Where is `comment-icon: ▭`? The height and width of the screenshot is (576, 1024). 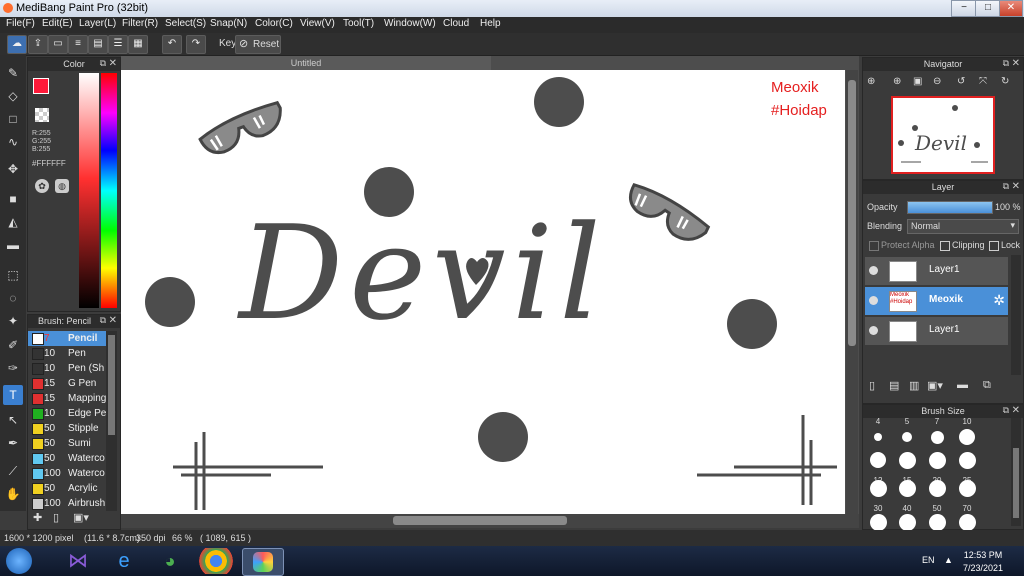
comment-icon: ▭ is located at coordinates (58, 44).